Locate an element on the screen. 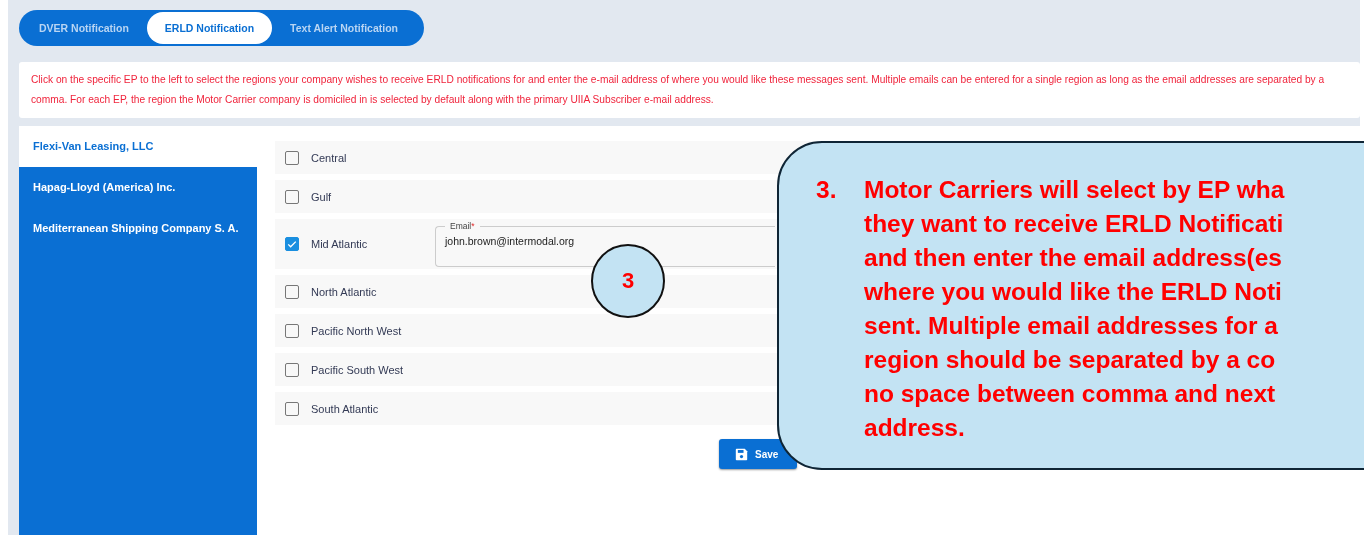 The width and height of the screenshot is (1364, 535). instructions-text: Click on the specific EP to the left to select the regions your company wishes to receive ERLD notifications for and enter the e-mail address of where you would like these messages sent. Multiple emails can be entered for a single region as long as the email addresses are separated by a comma. For each EP, the region the Motor Carrier company is domiciled in is selected by default along with the primary UIIA Subscriber e-mail address. is located at coordinates (678, 90).